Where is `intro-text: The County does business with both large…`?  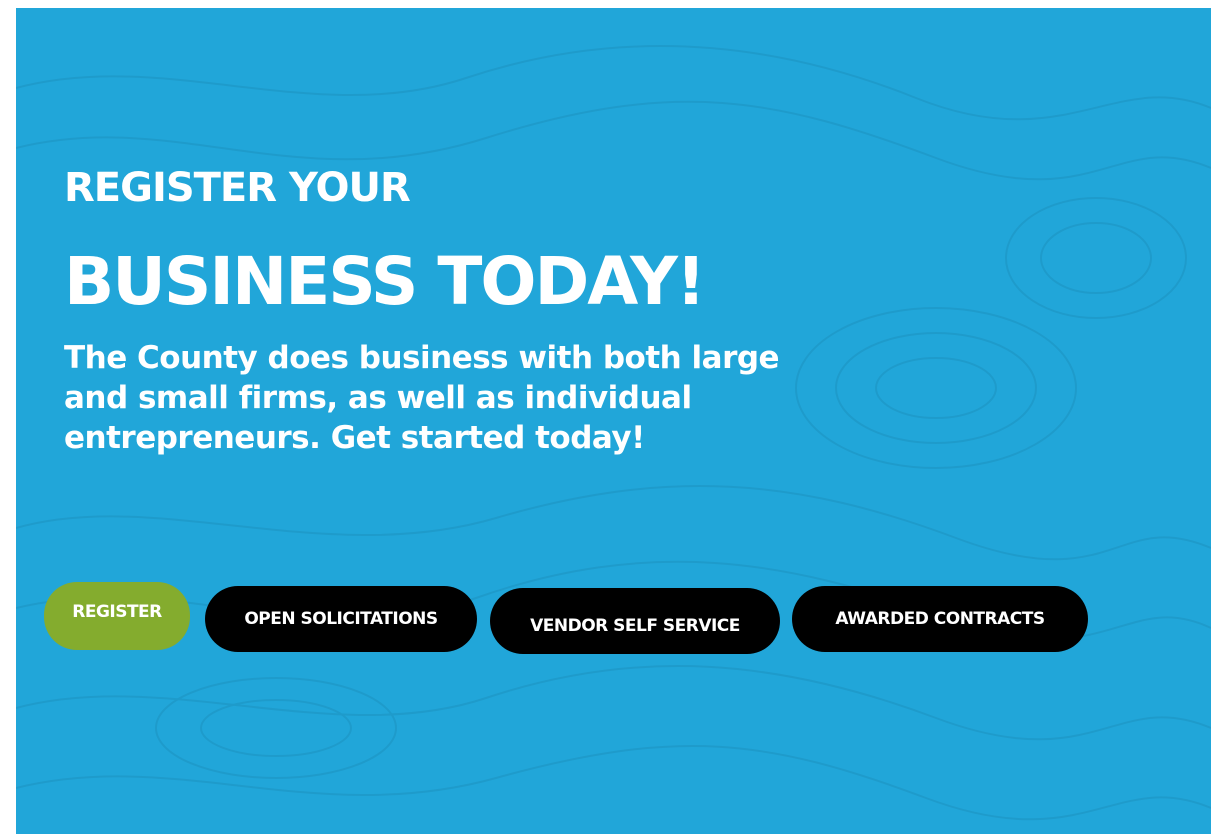
intro-text: The County does business with both large… is located at coordinates (422, 398).